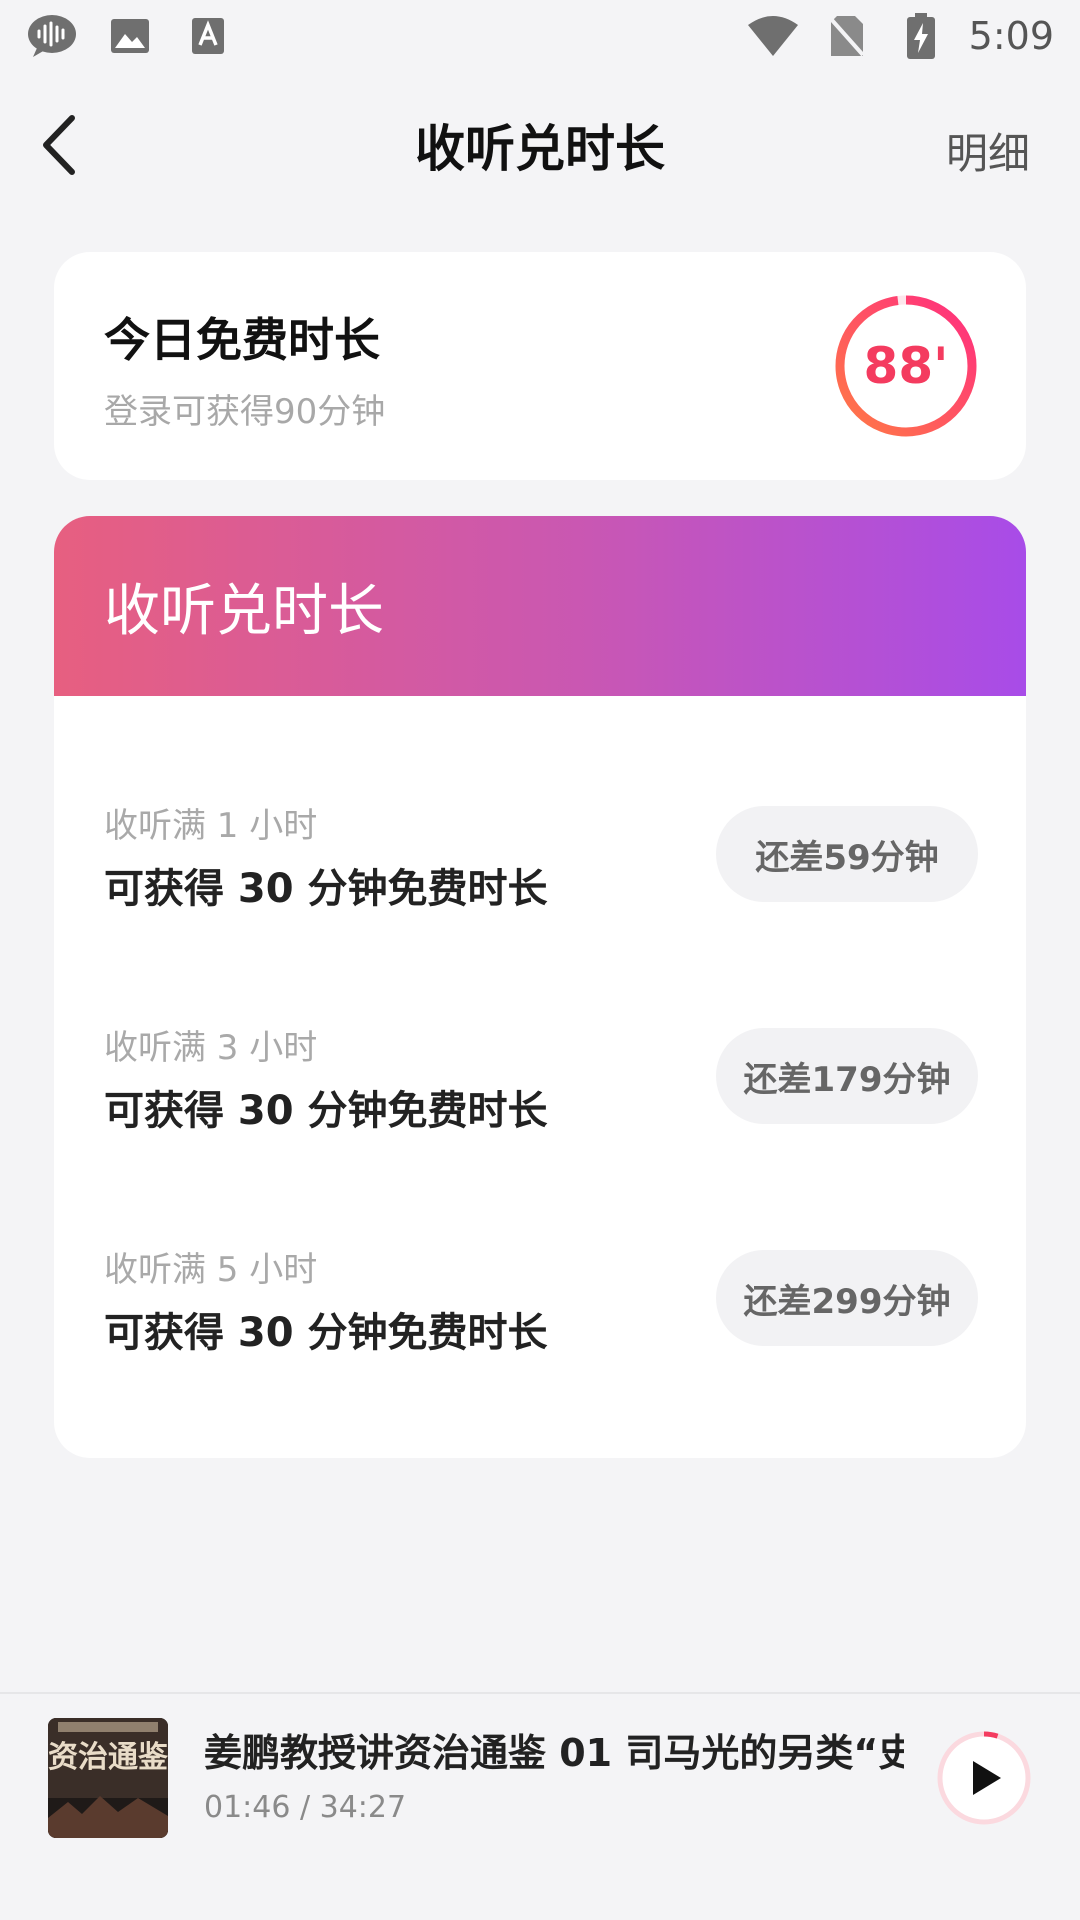  I want to click on play-button, so click(984, 1778).